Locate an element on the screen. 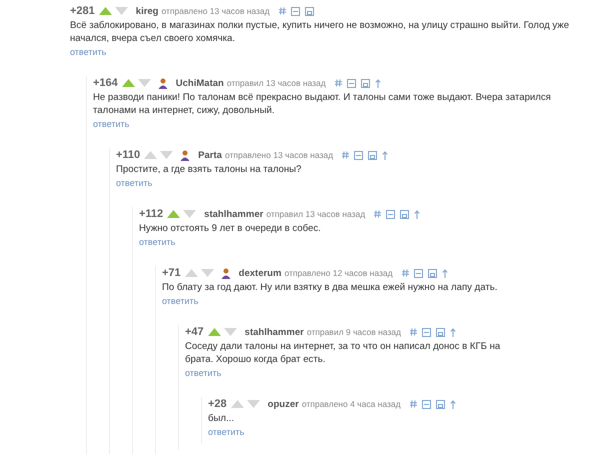 Image resolution: width=600 pixels, height=454 pixels. comment-time: отправил 9 часов назад is located at coordinates (353, 332).